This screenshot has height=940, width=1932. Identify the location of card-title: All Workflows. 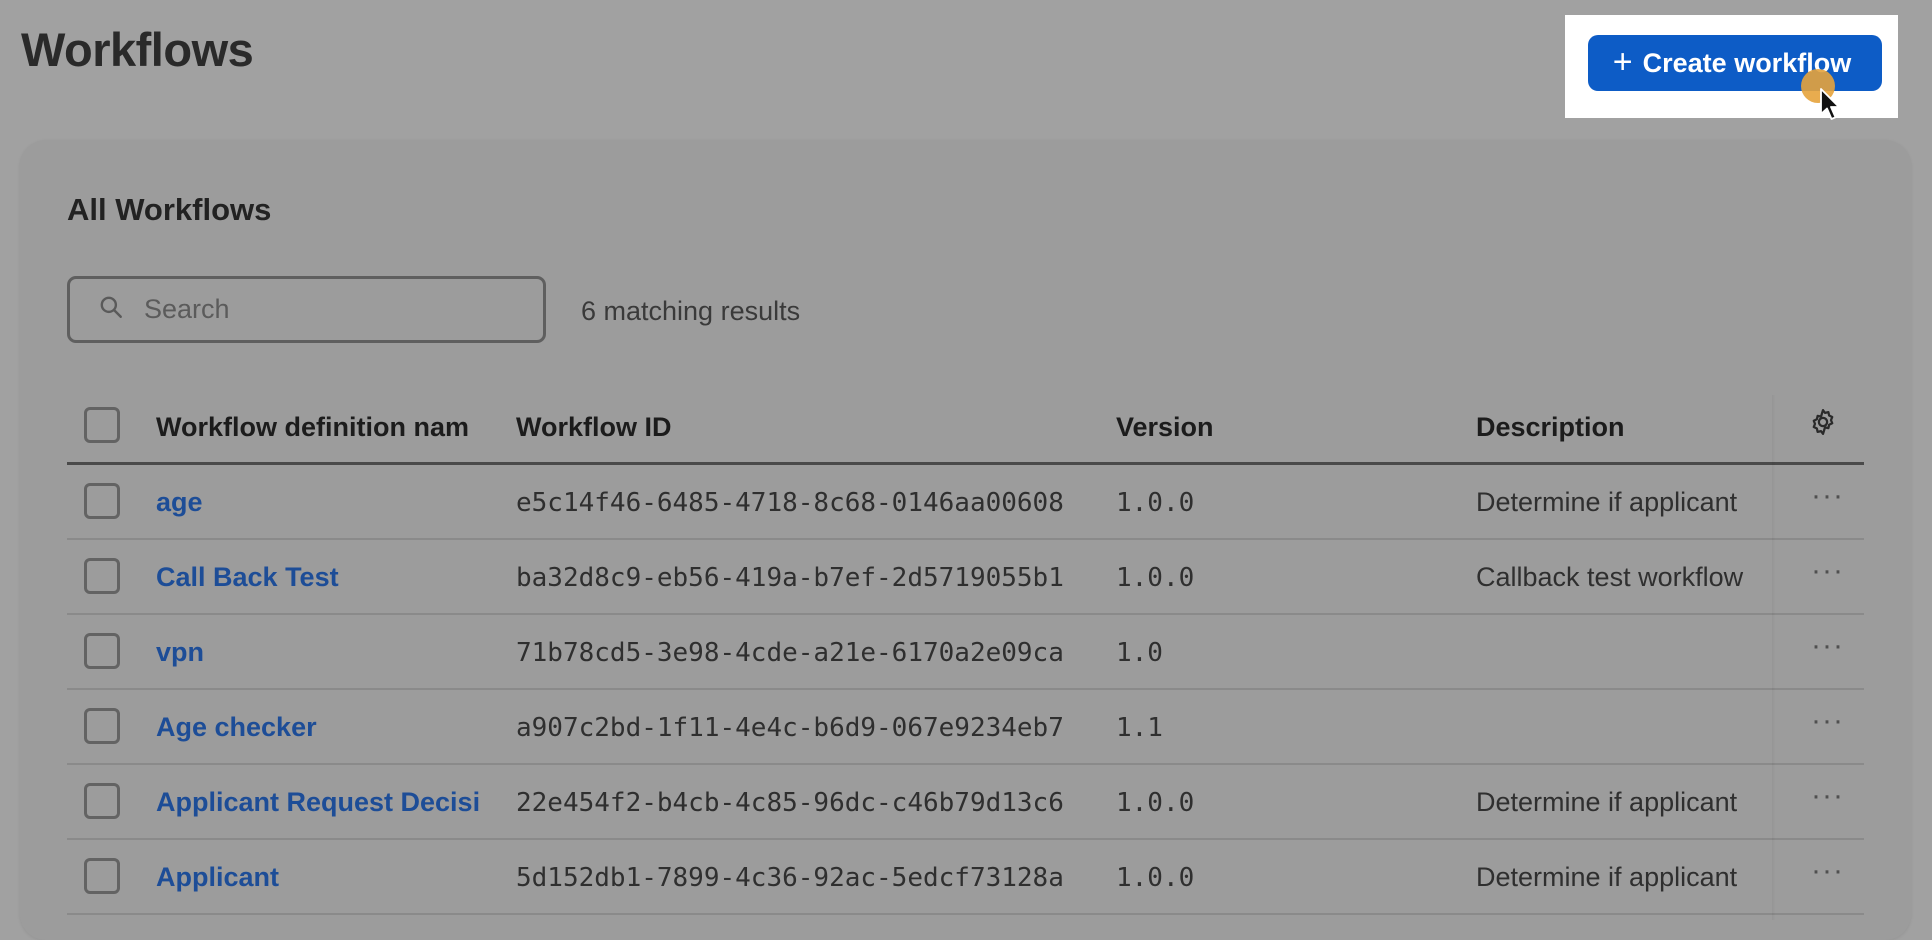
(169, 209).